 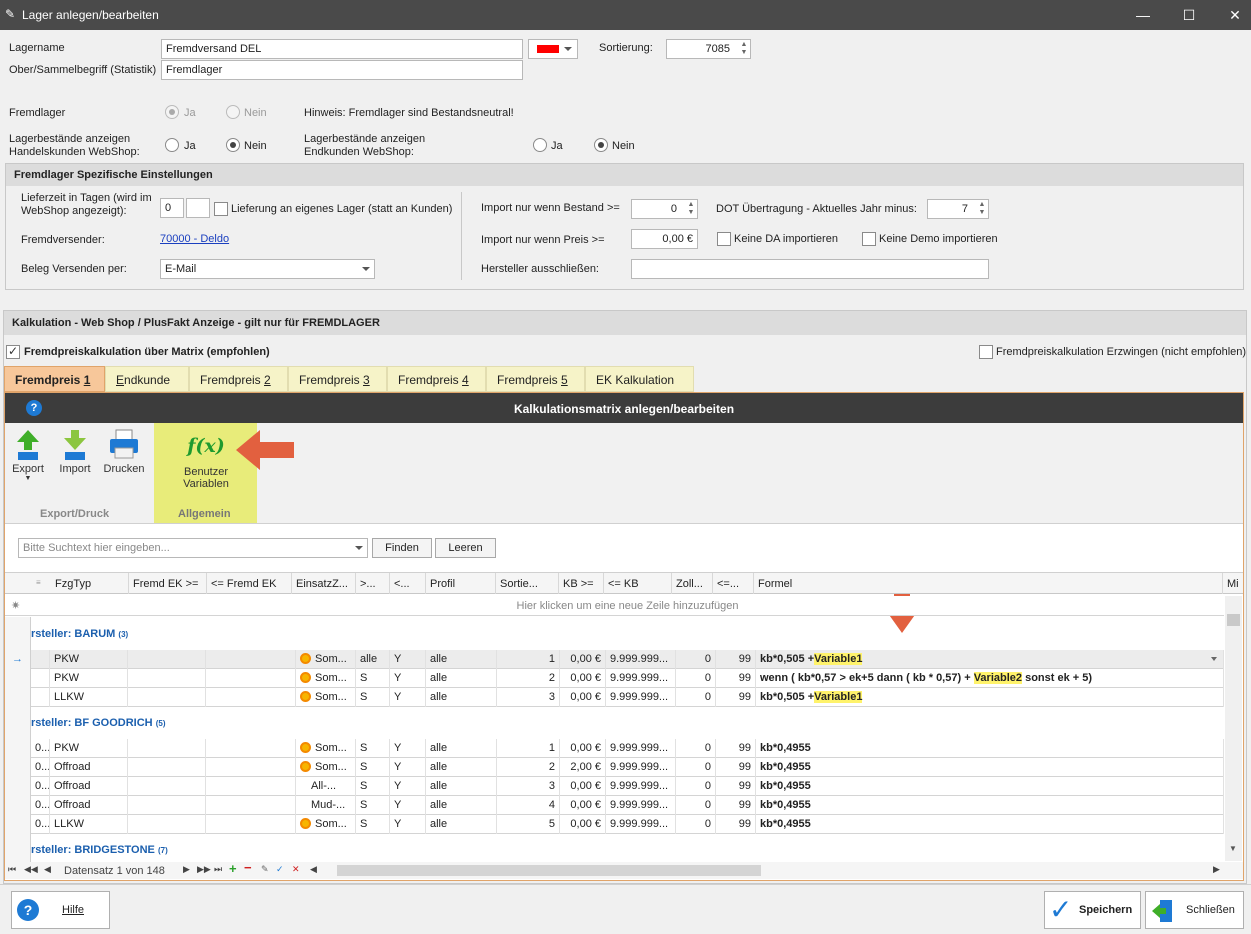 I want to click on lagername-input: Fremdversand DEL, so click(x=342, y=49).